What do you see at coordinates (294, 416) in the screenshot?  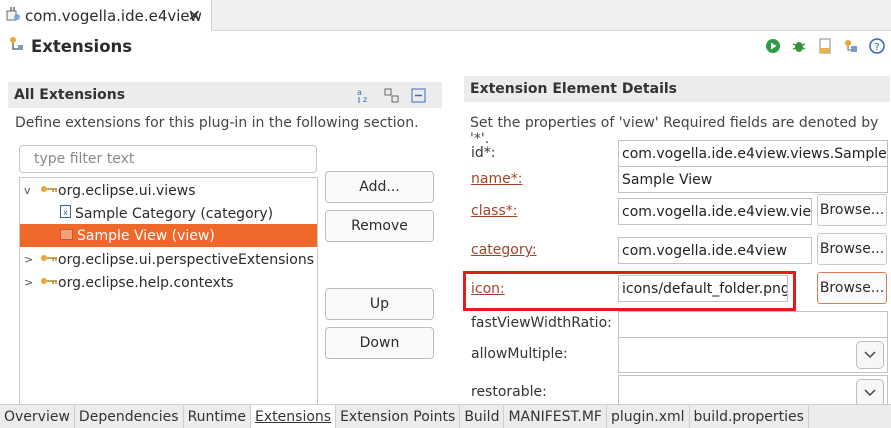 I see `tab-extensions: Extensions` at bounding box center [294, 416].